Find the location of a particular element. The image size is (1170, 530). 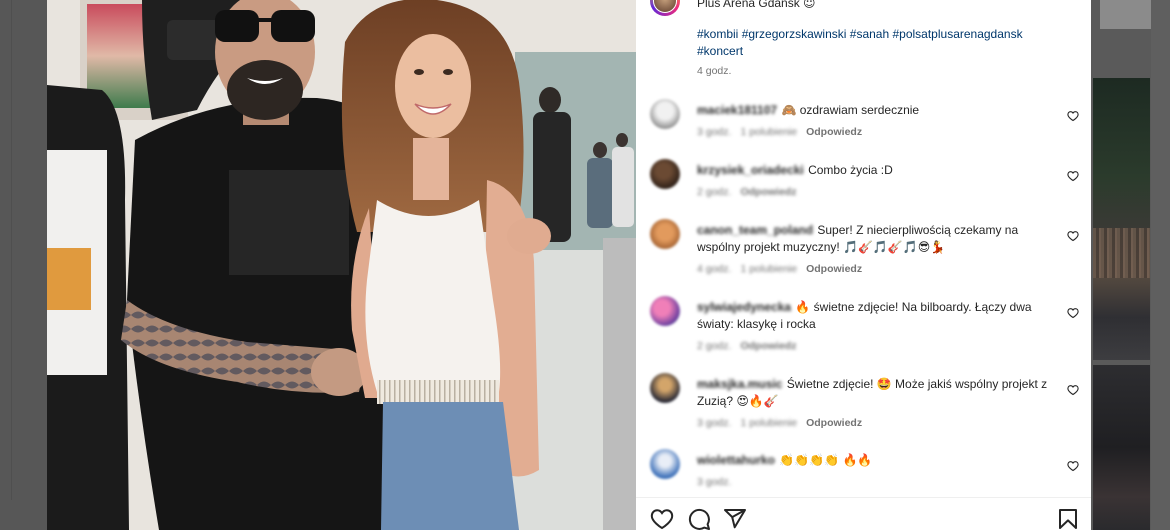

comment-text: maciek181107 🙈 ozdrawiam serdecznie is located at coordinates (878, 110).